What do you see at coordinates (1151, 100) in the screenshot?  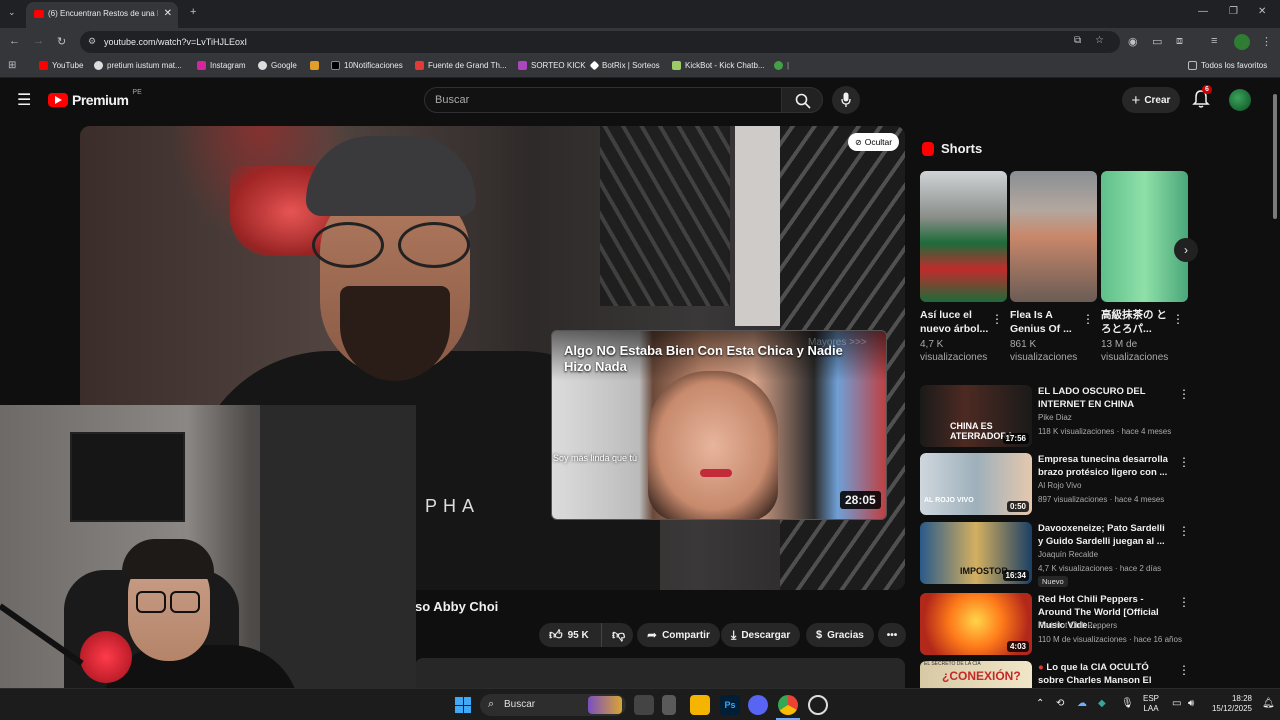 I see `create-button: + Crear` at bounding box center [1151, 100].